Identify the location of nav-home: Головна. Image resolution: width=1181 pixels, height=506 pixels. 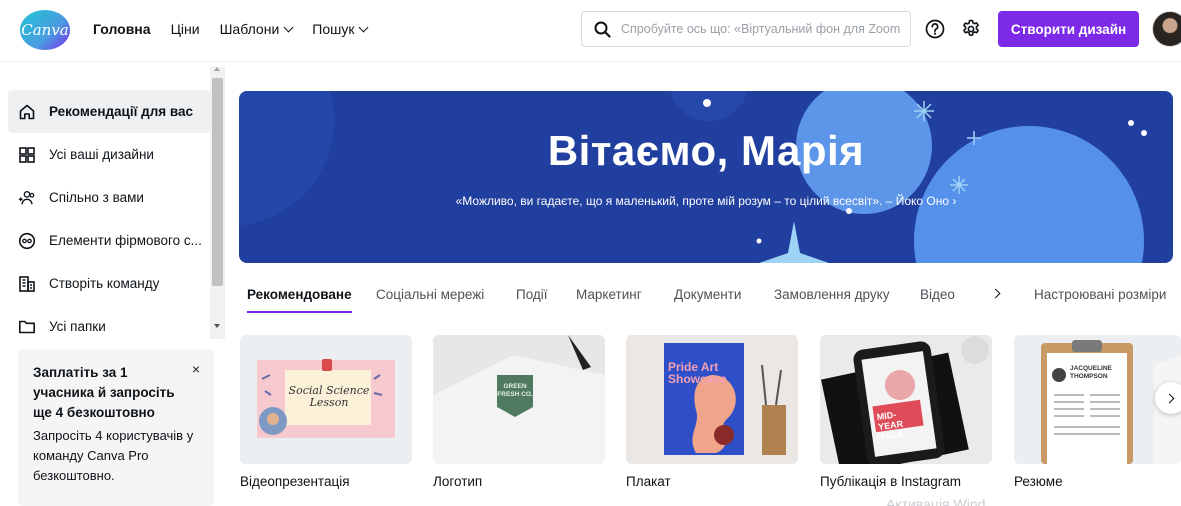
(122, 18).